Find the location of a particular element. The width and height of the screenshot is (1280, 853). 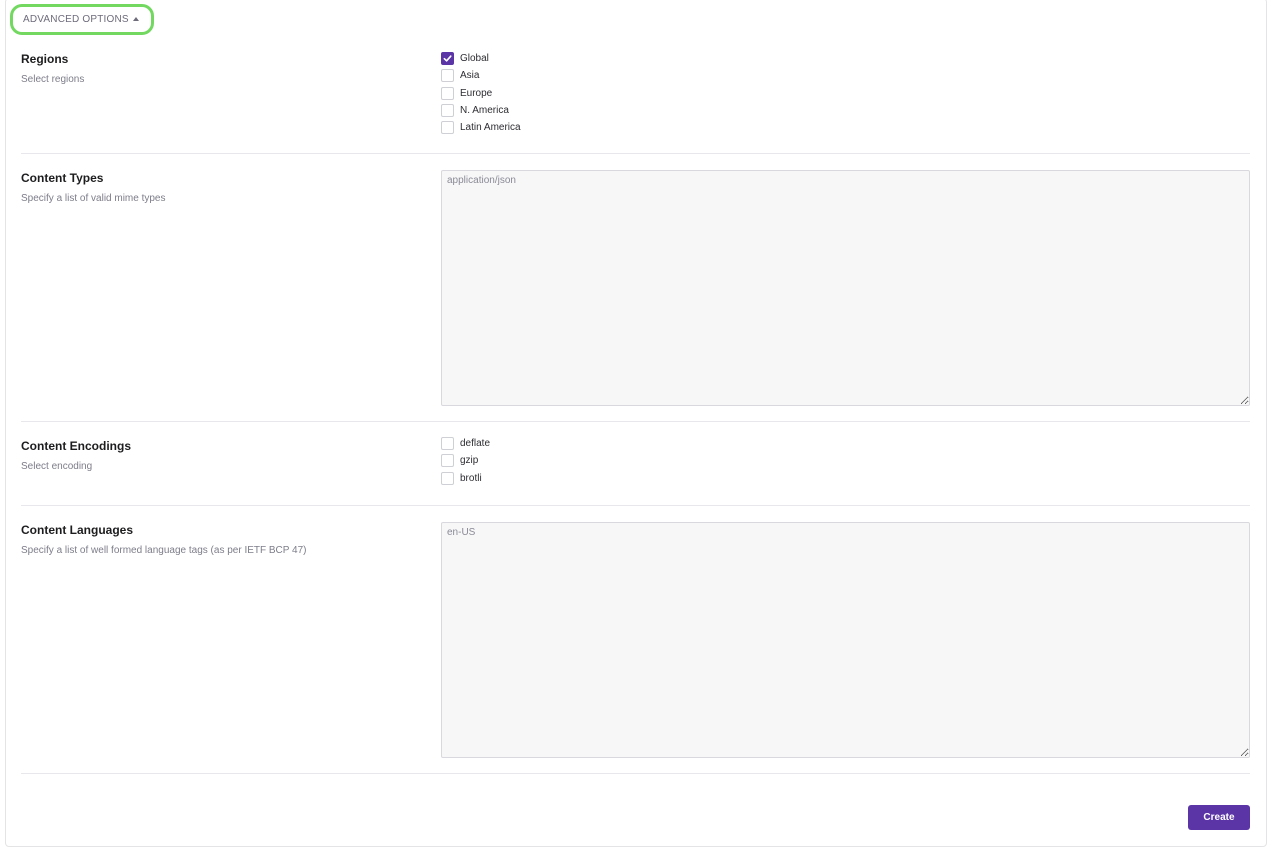

region-option-latin-america: Latin America is located at coordinates (481, 127).